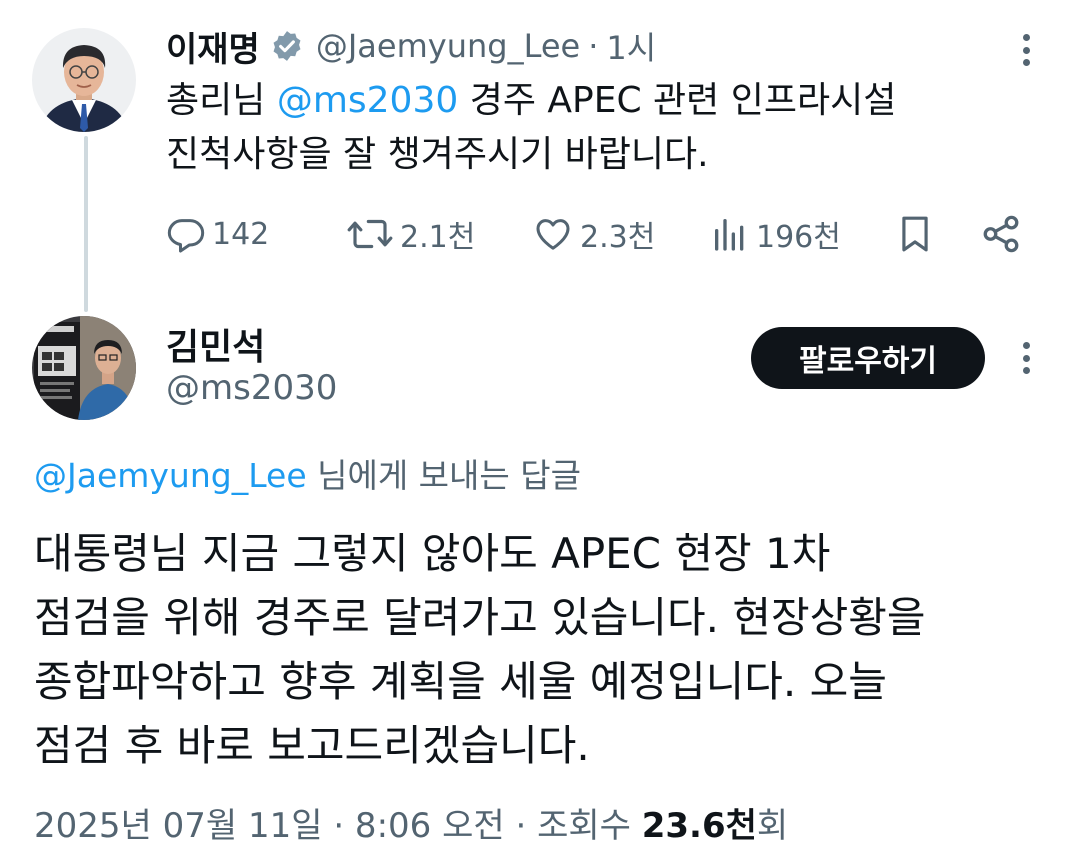  I want to click on tweet1-text-prefix: 총리님, so click(221, 100).